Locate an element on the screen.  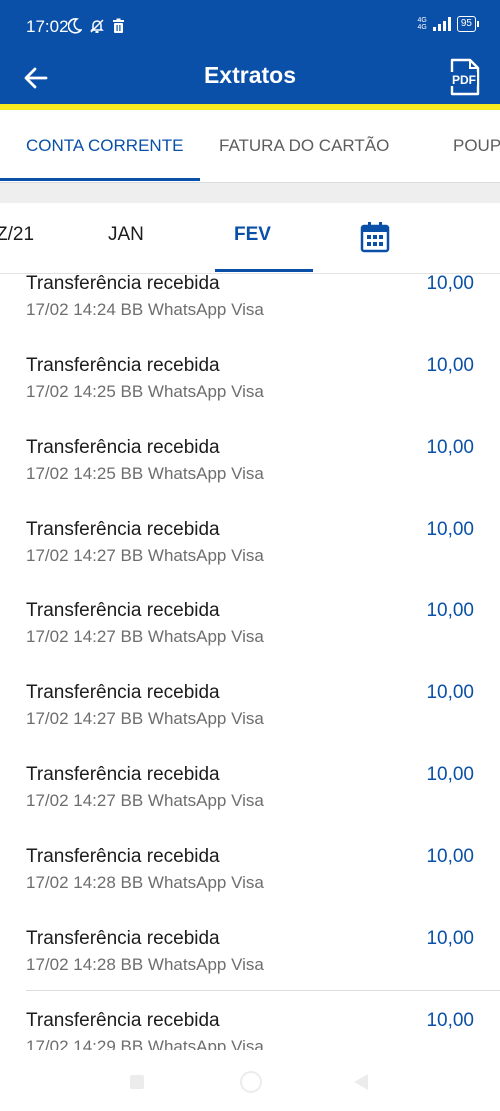
status-time: 17:02 is located at coordinates (47, 26).